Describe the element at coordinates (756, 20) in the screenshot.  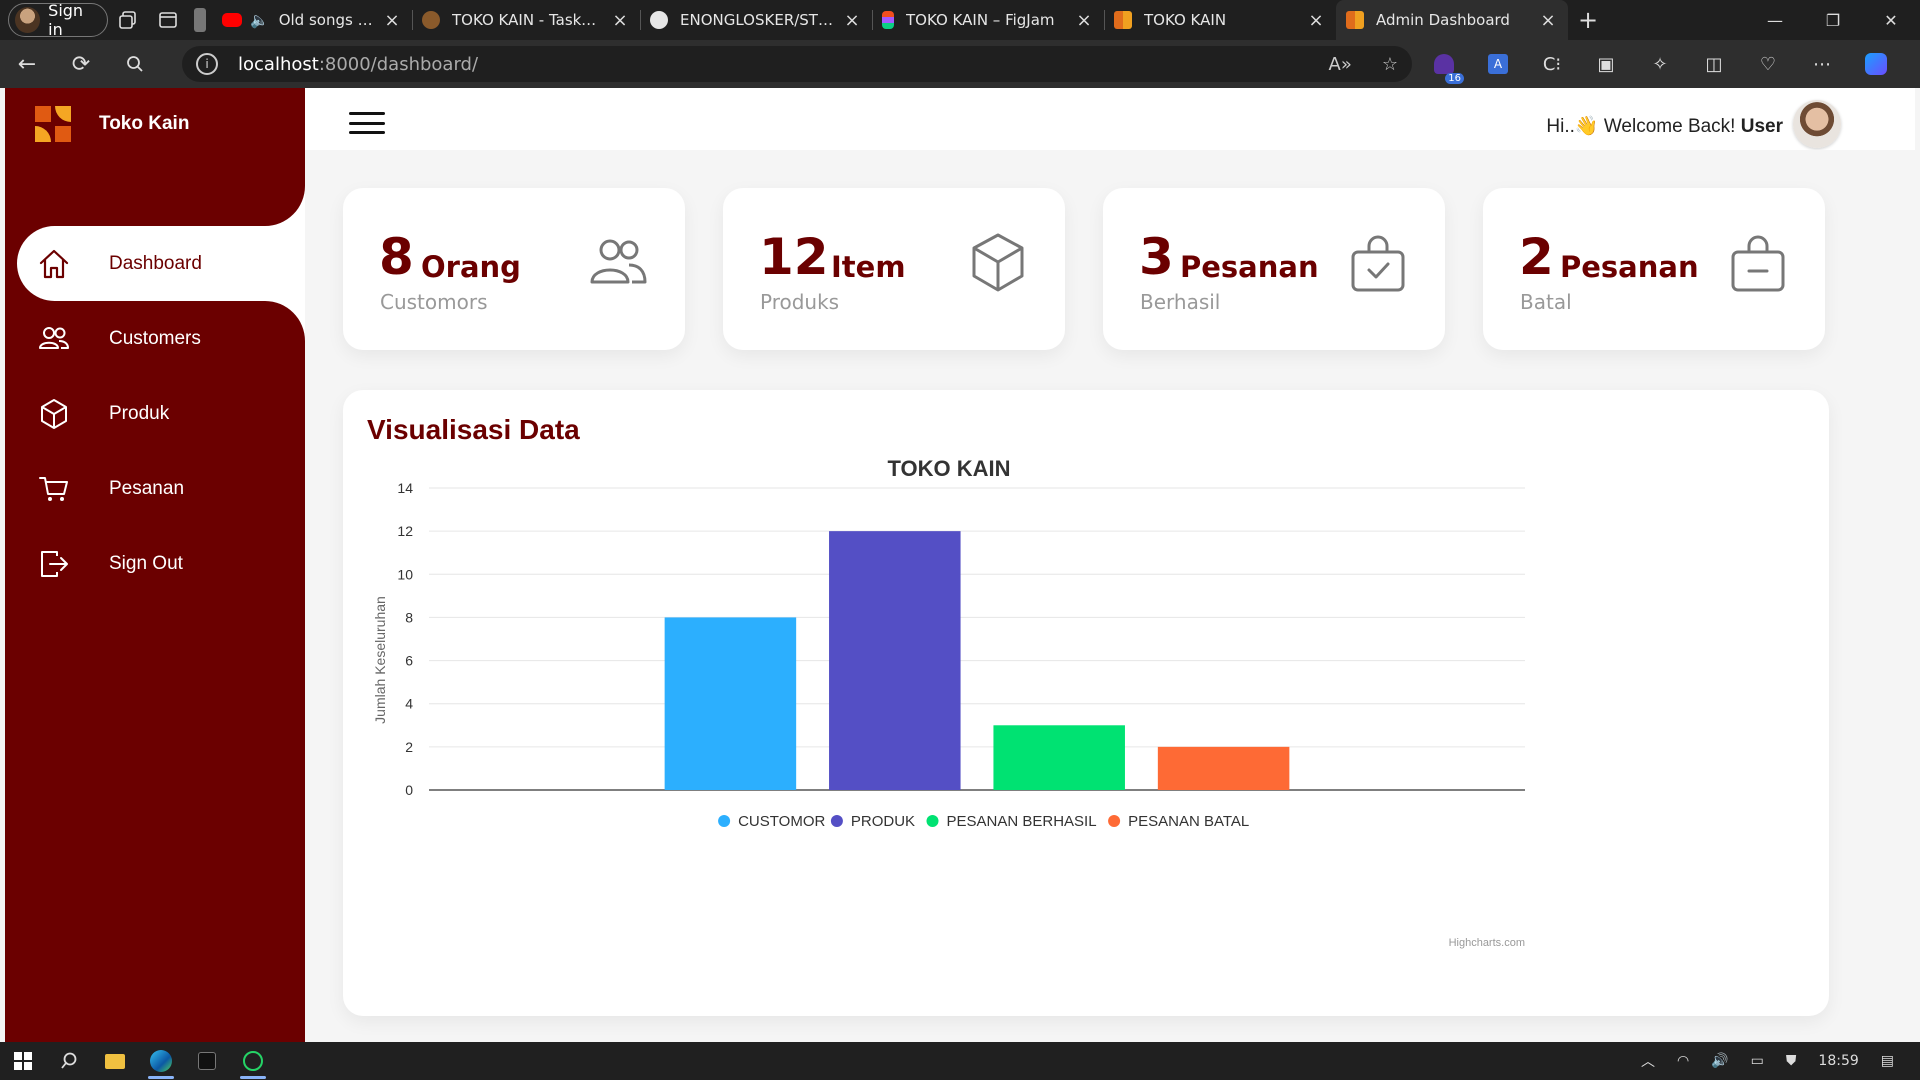
I see `tab-github: ENONGLOSKER/STORE ×` at that location.